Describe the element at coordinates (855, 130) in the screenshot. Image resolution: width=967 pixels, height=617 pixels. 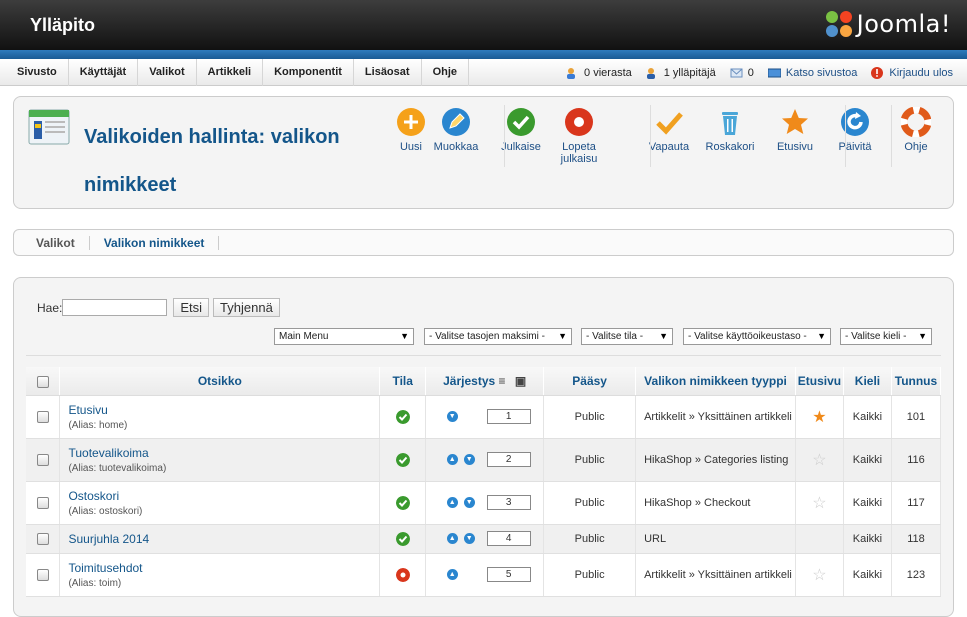
I see `päivitä-button: Päivitä` at that location.